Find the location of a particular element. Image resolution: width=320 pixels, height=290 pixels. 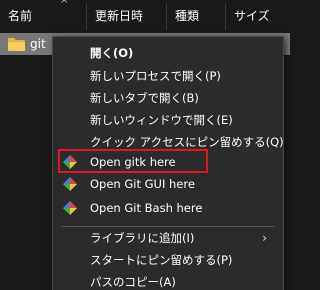

menu-item-label: ライブラリに追加(I) is located at coordinates (142, 238).